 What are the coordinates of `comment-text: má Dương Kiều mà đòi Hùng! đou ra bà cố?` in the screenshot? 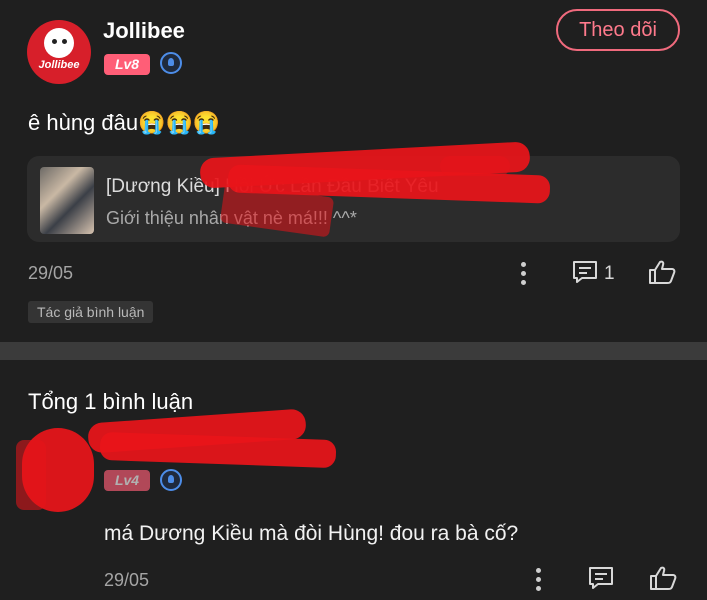 It's located at (311, 533).